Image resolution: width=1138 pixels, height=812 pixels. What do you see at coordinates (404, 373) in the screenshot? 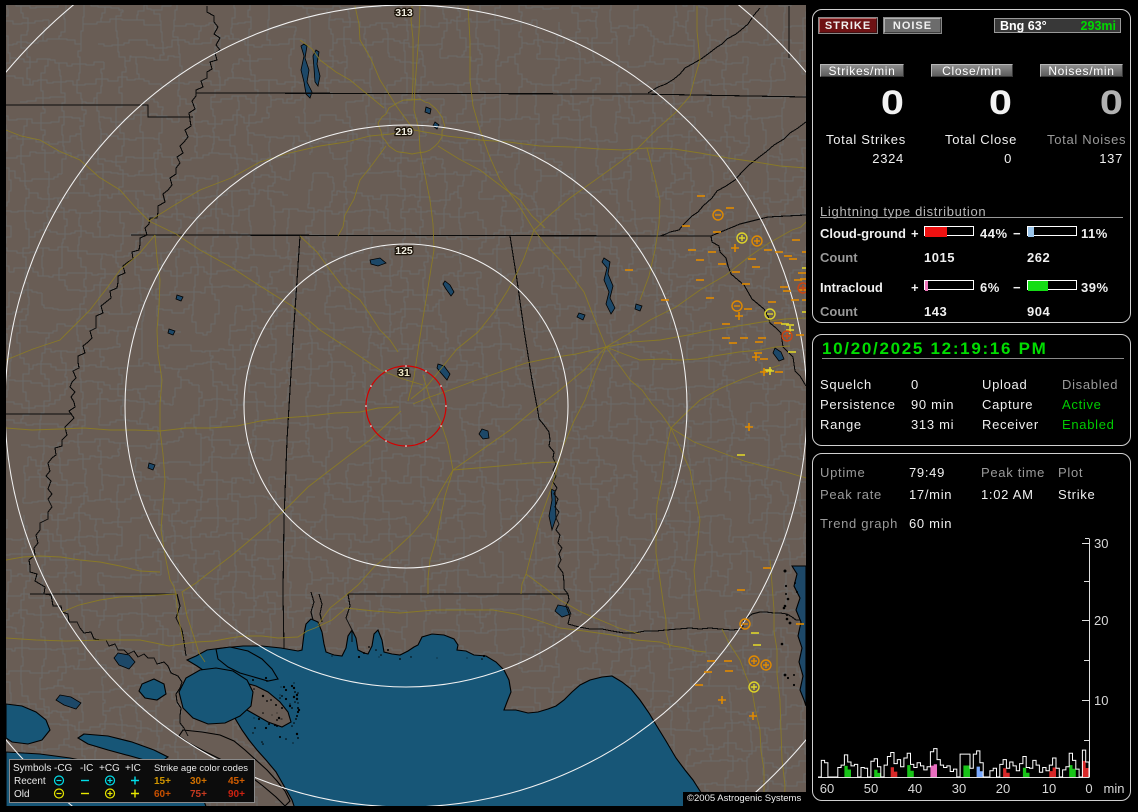
I see `svg-text: 31` at bounding box center [404, 373].